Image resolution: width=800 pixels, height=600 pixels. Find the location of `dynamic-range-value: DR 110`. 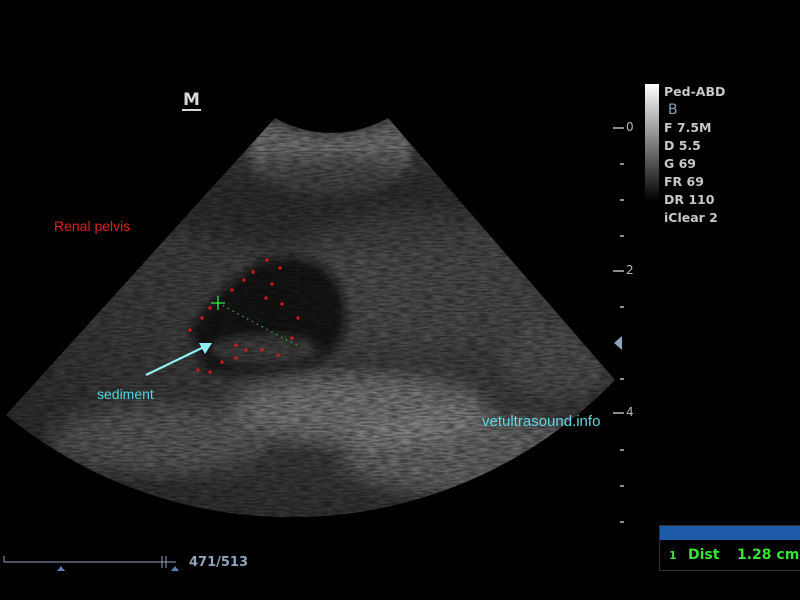

dynamic-range-value: DR 110 is located at coordinates (689, 199).